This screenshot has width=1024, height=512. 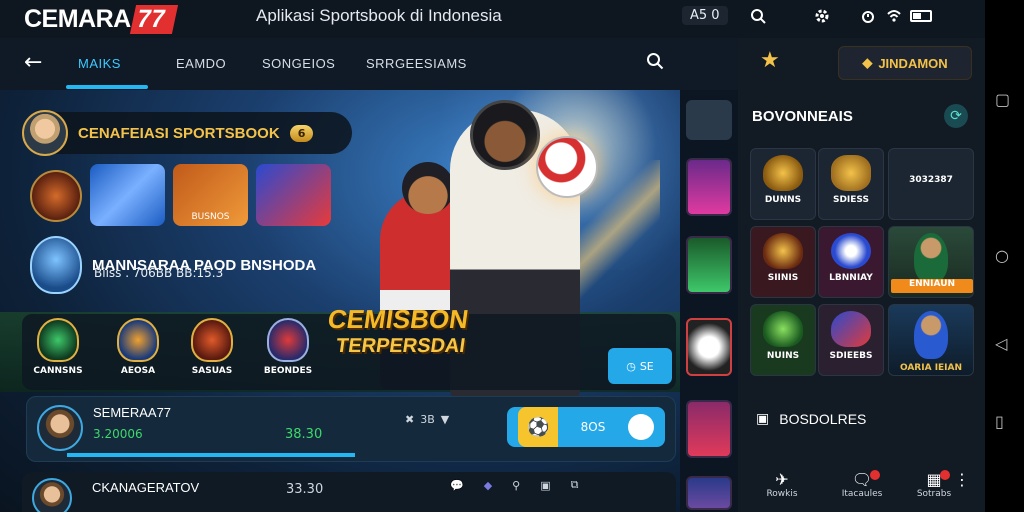 I want to click on grid-cell: ENNIAUN, so click(x=931, y=262).